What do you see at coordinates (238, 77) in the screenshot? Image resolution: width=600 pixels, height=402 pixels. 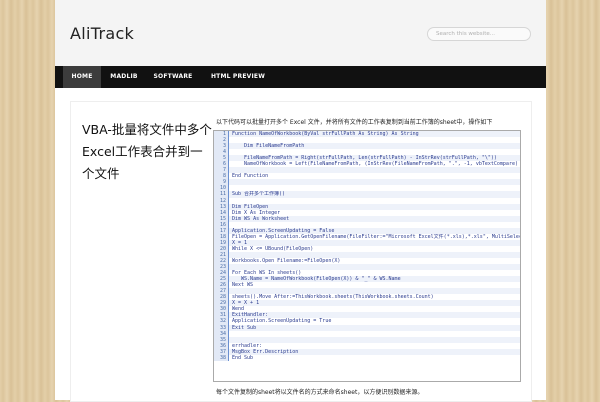 I see `nav-html-preview: HTML PREVIEW` at bounding box center [238, 77].